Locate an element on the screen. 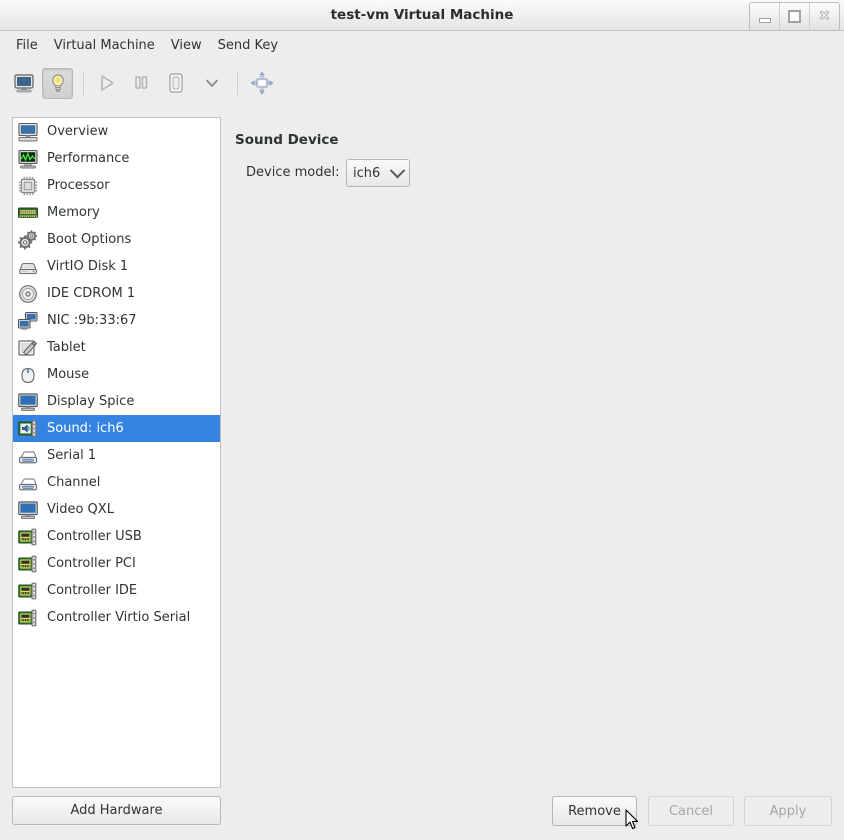 This screenshot has height=840, width=844. sidebar-item-memory: Memory is located at coordinates (116, 212).